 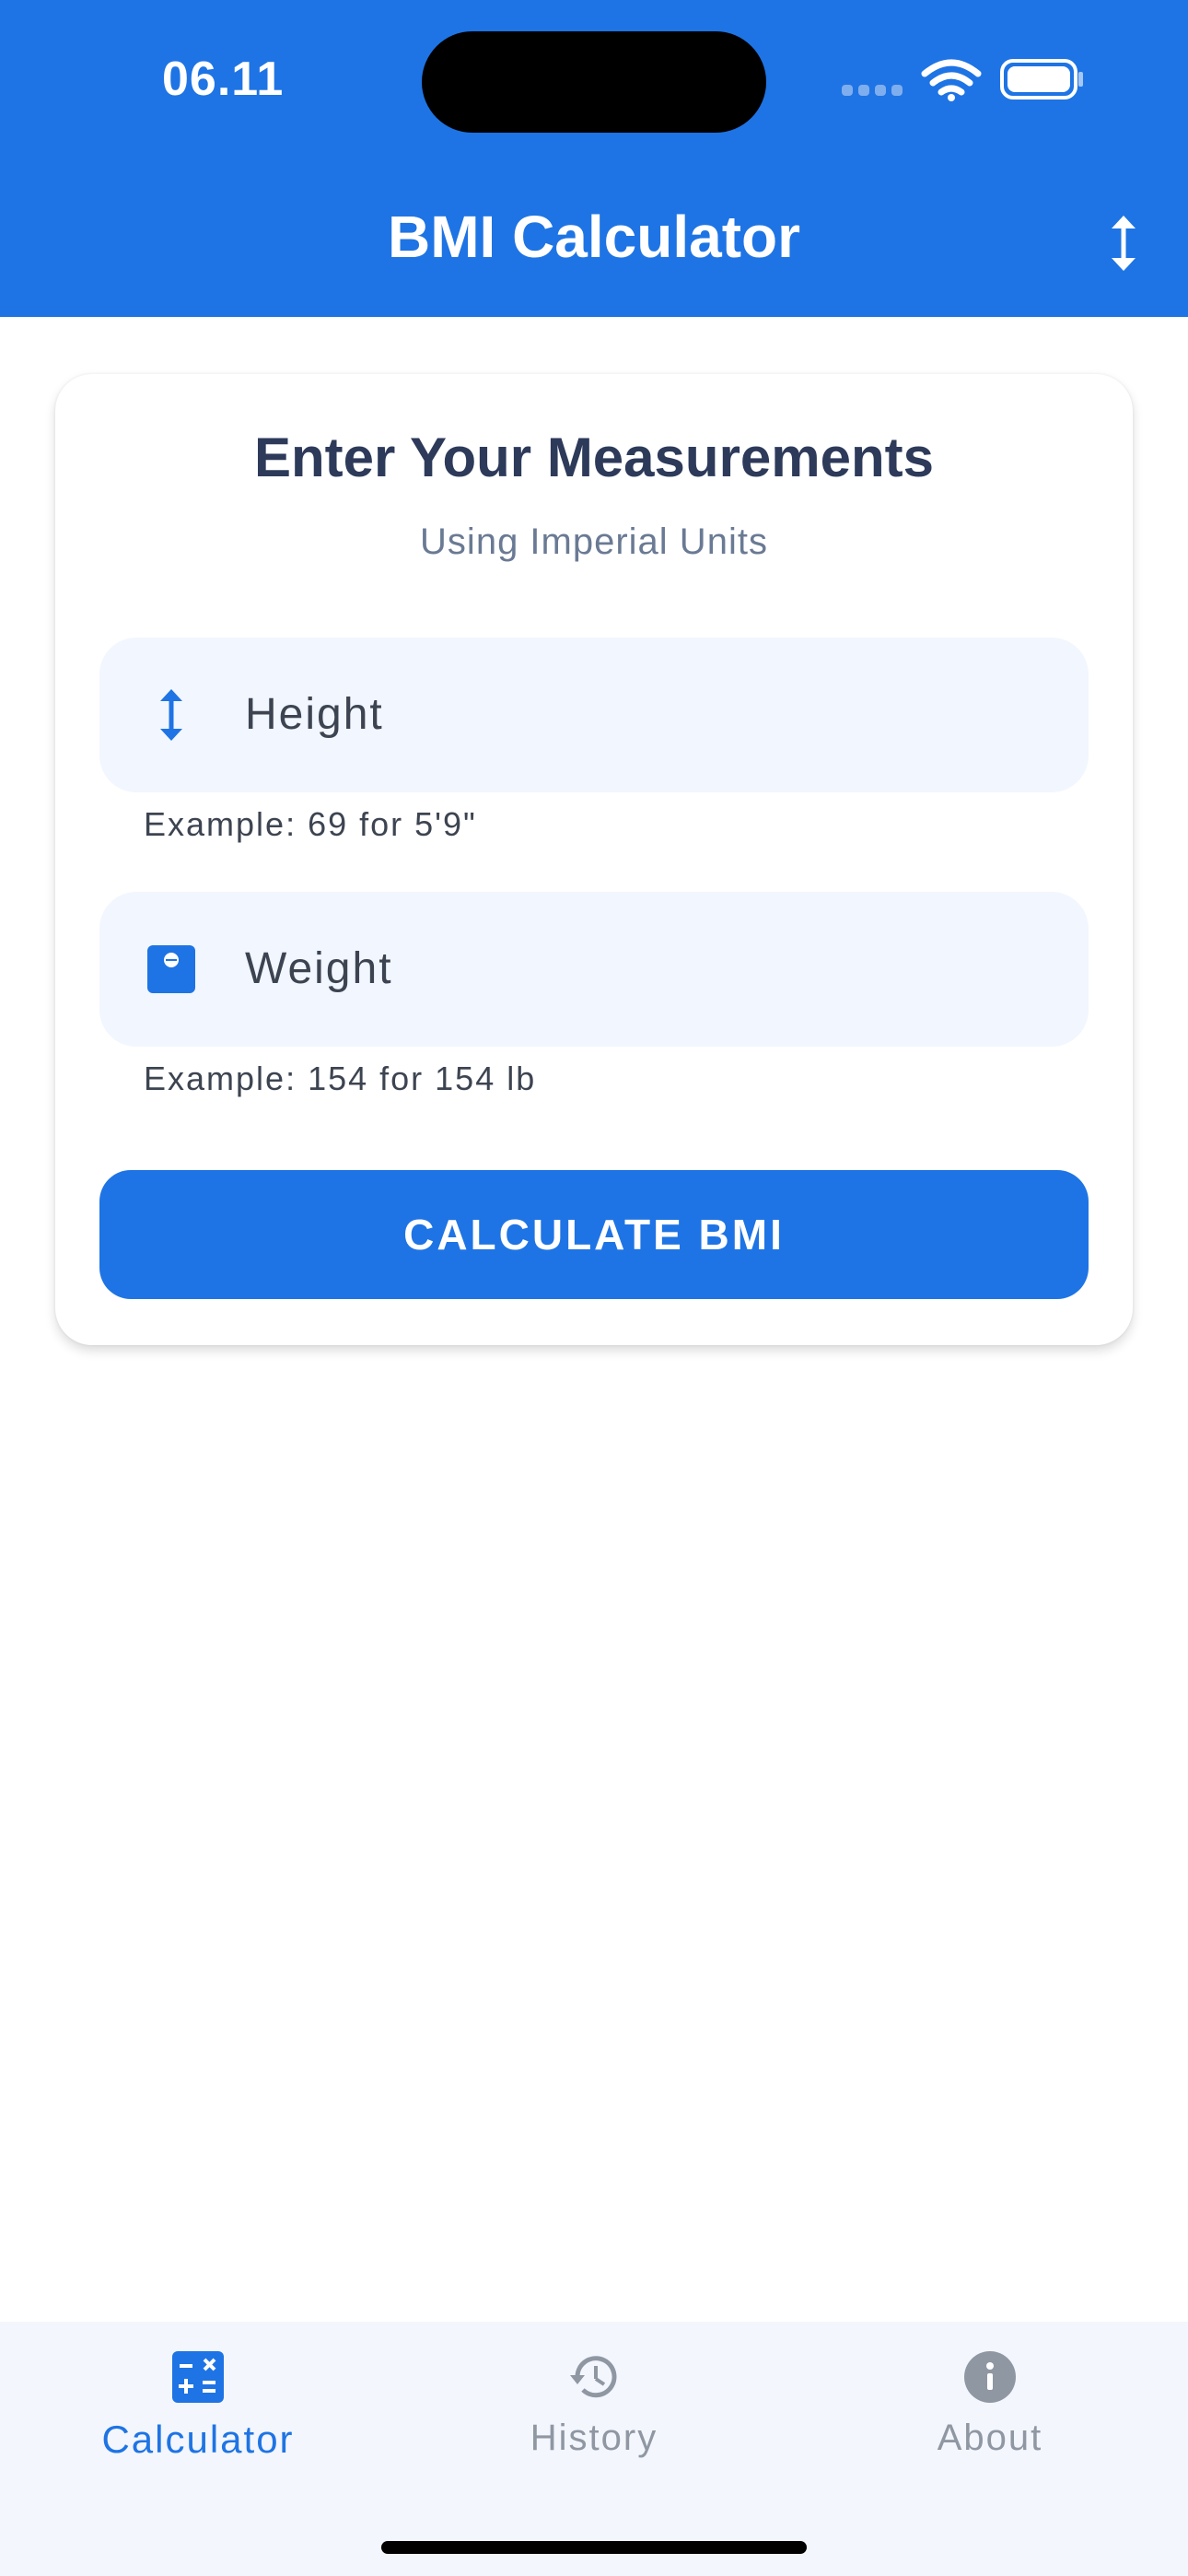 I want to click on status-icons, so click(x=964, y=80).